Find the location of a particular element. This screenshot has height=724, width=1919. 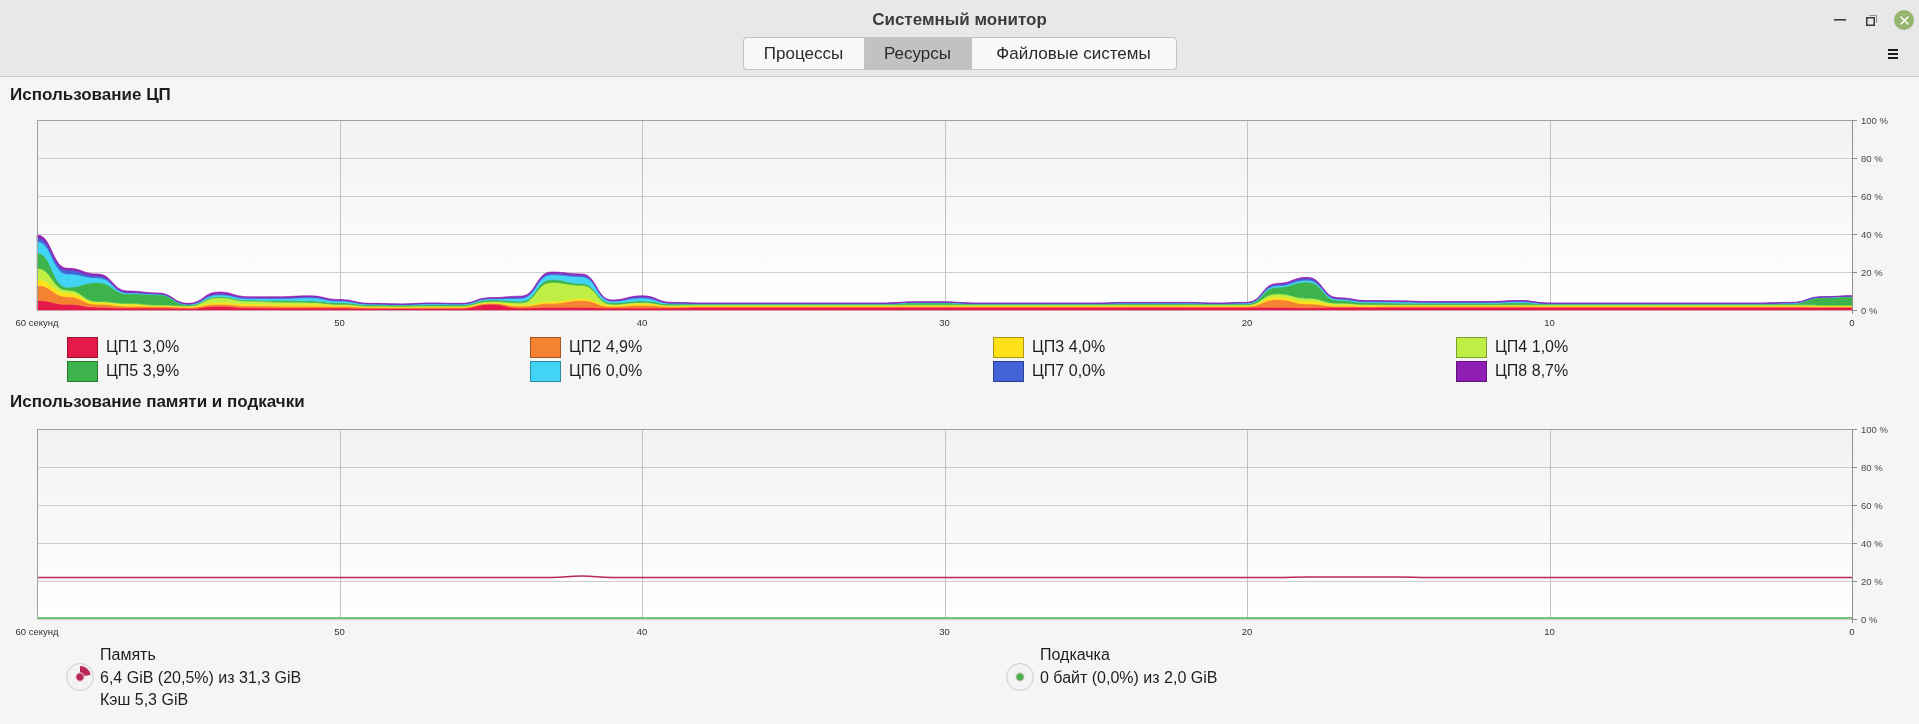

summary-text: 6,4 GiB (20,5%) из 31,3 GiB is located at coordinates (201, 677).